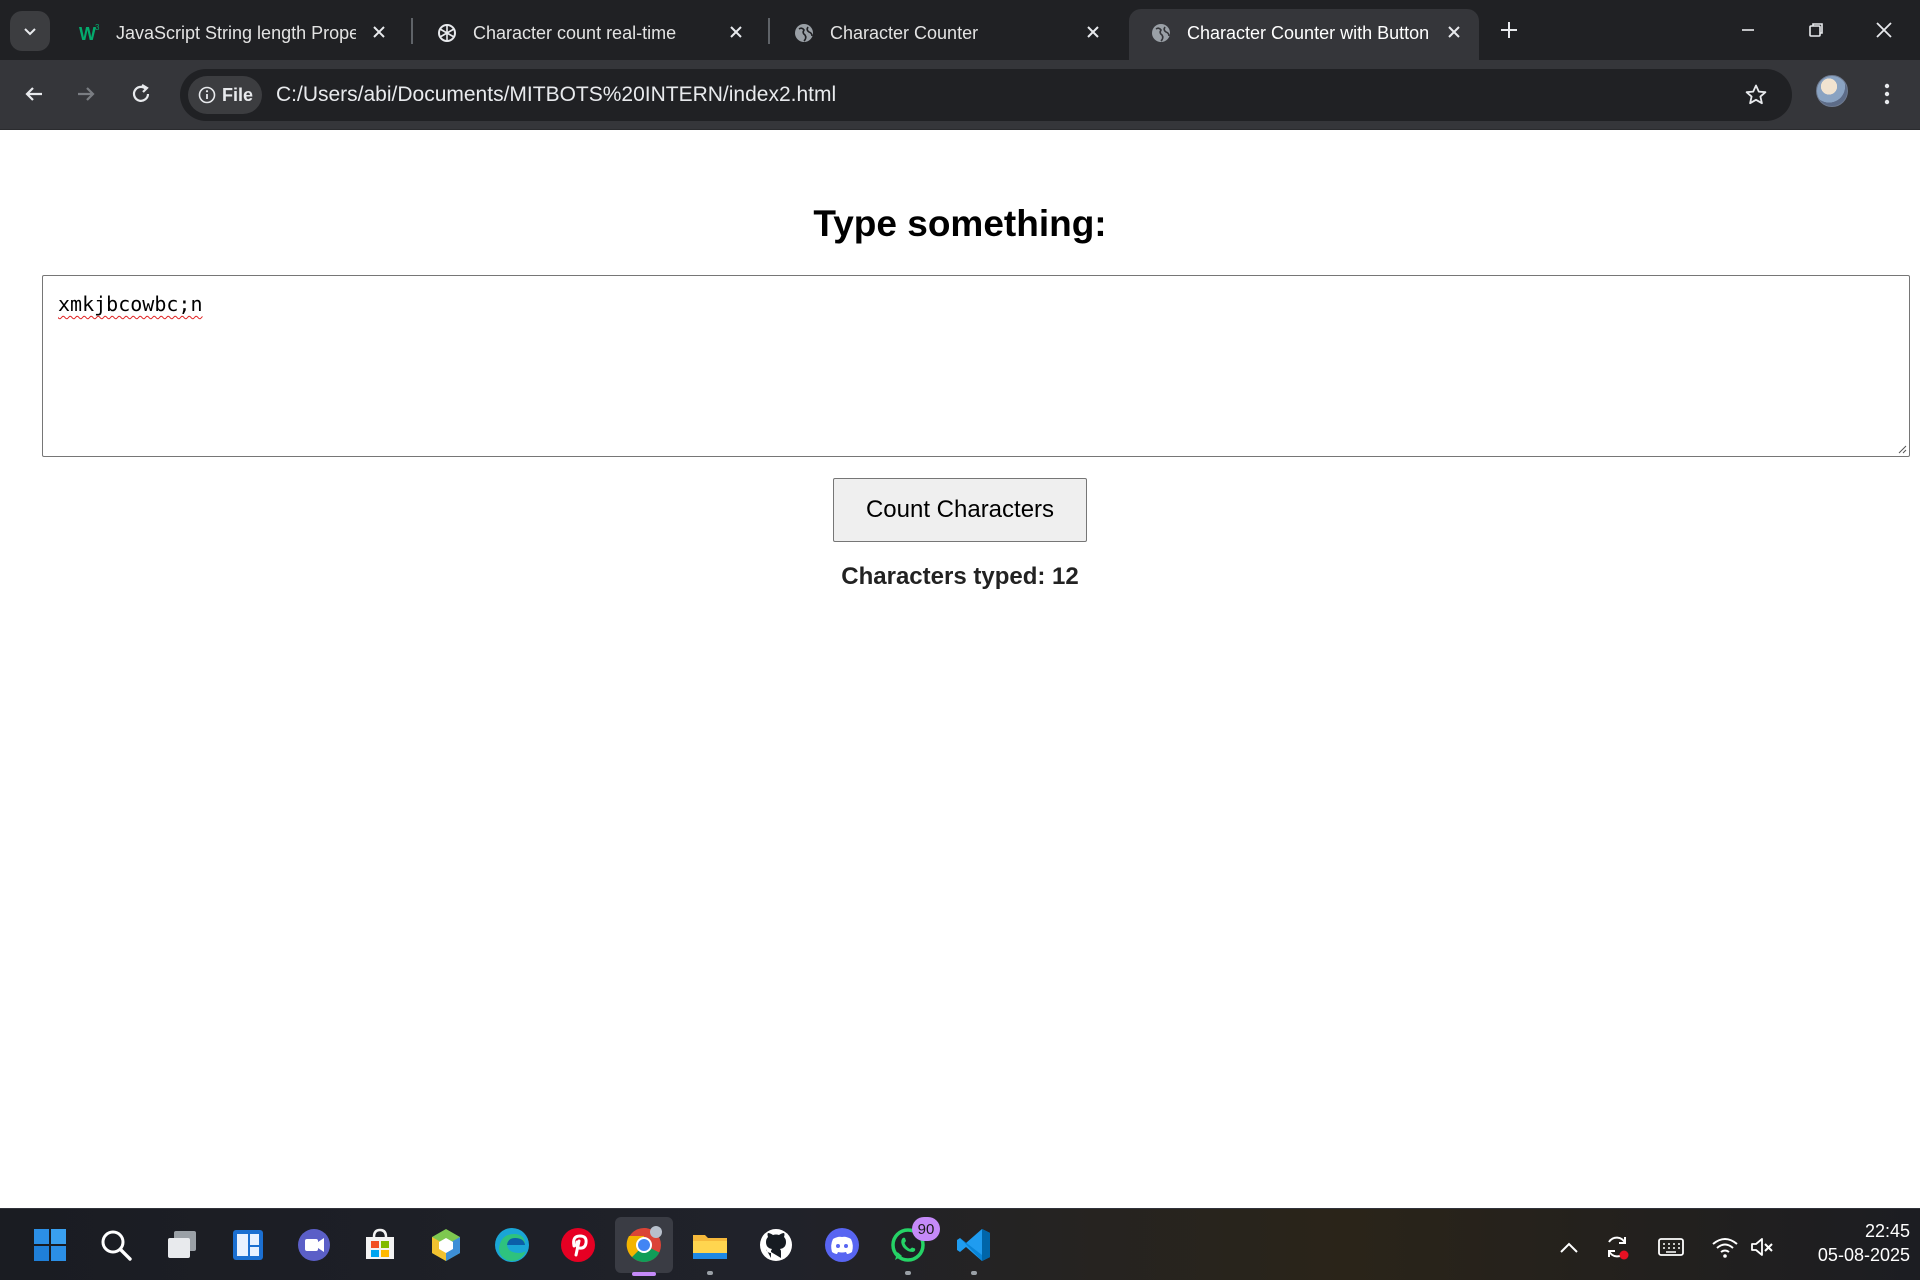  Describe the element at coordinates (1569, 1247) in the screenshot. I see `show-hidden-icons-chevron-up-icon` at that location.